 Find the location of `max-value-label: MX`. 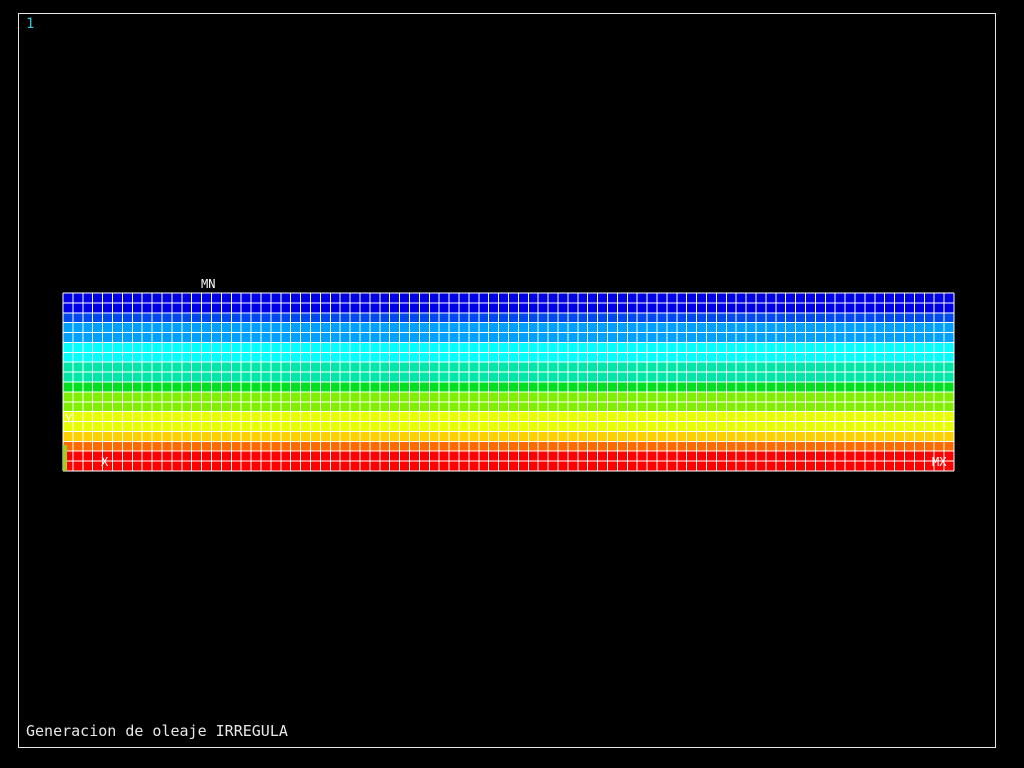

max-value-label: MX is located at coordinates (939, 462).